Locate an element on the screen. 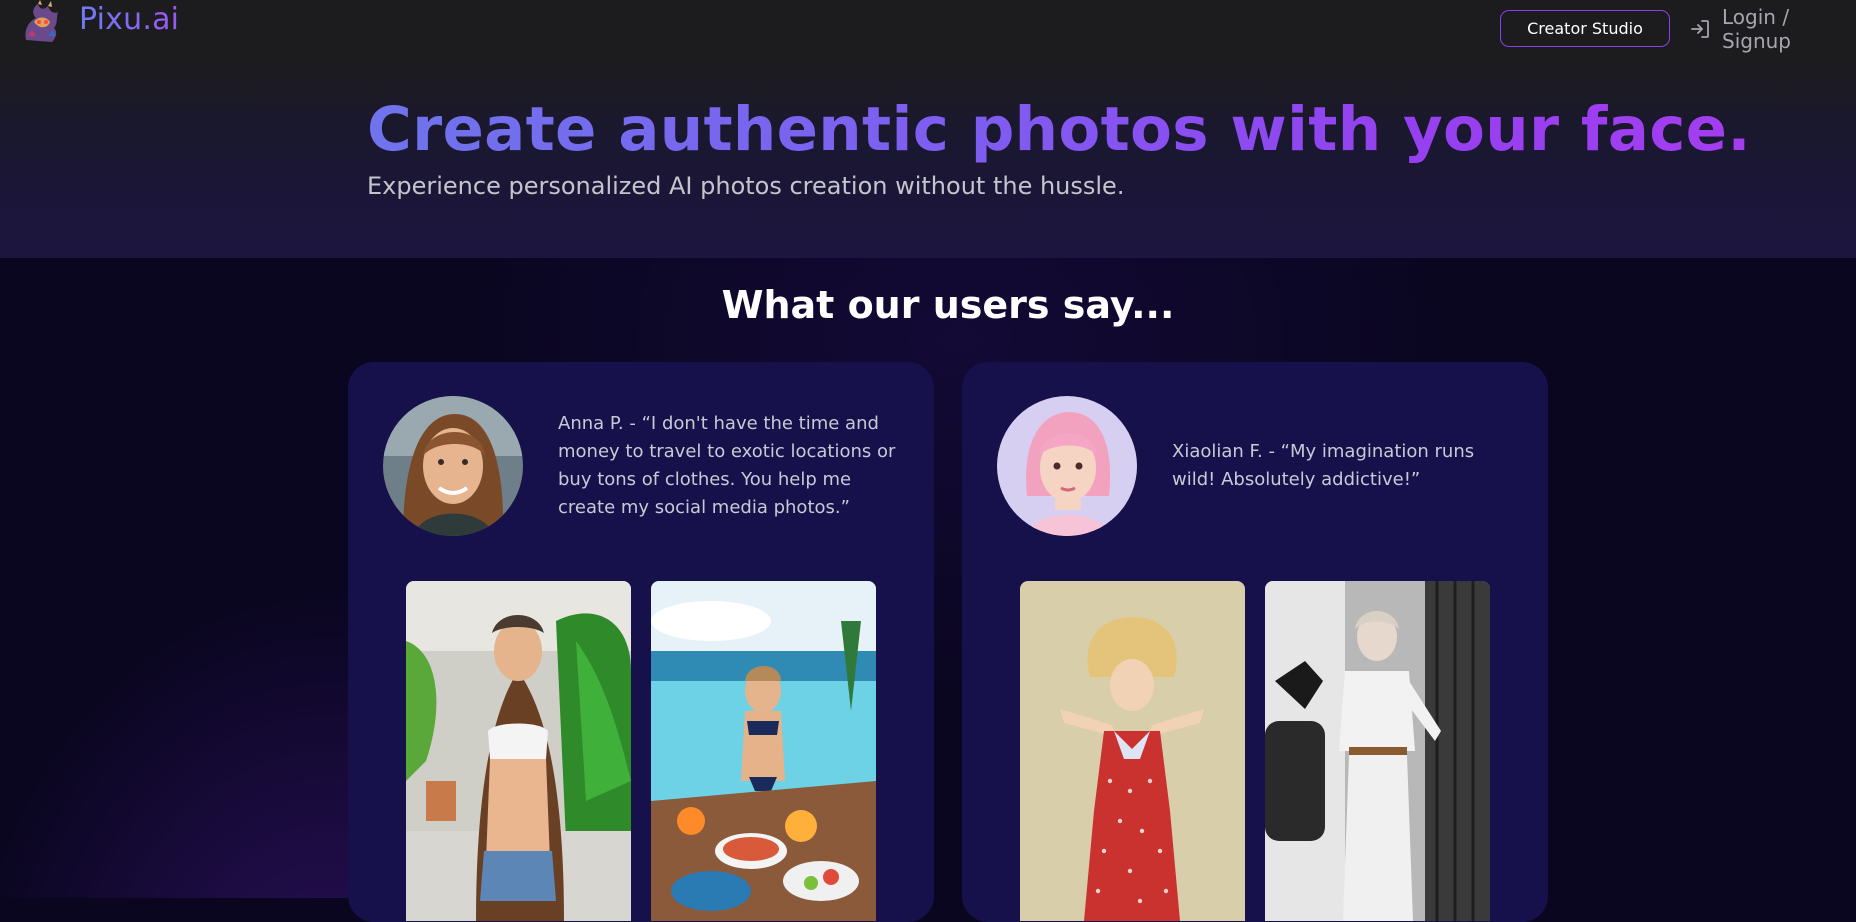 The width and height of the screenshot is (1856, 922). hero-title: Create authentic photos with your face. is located at coordinates (1059, 129).